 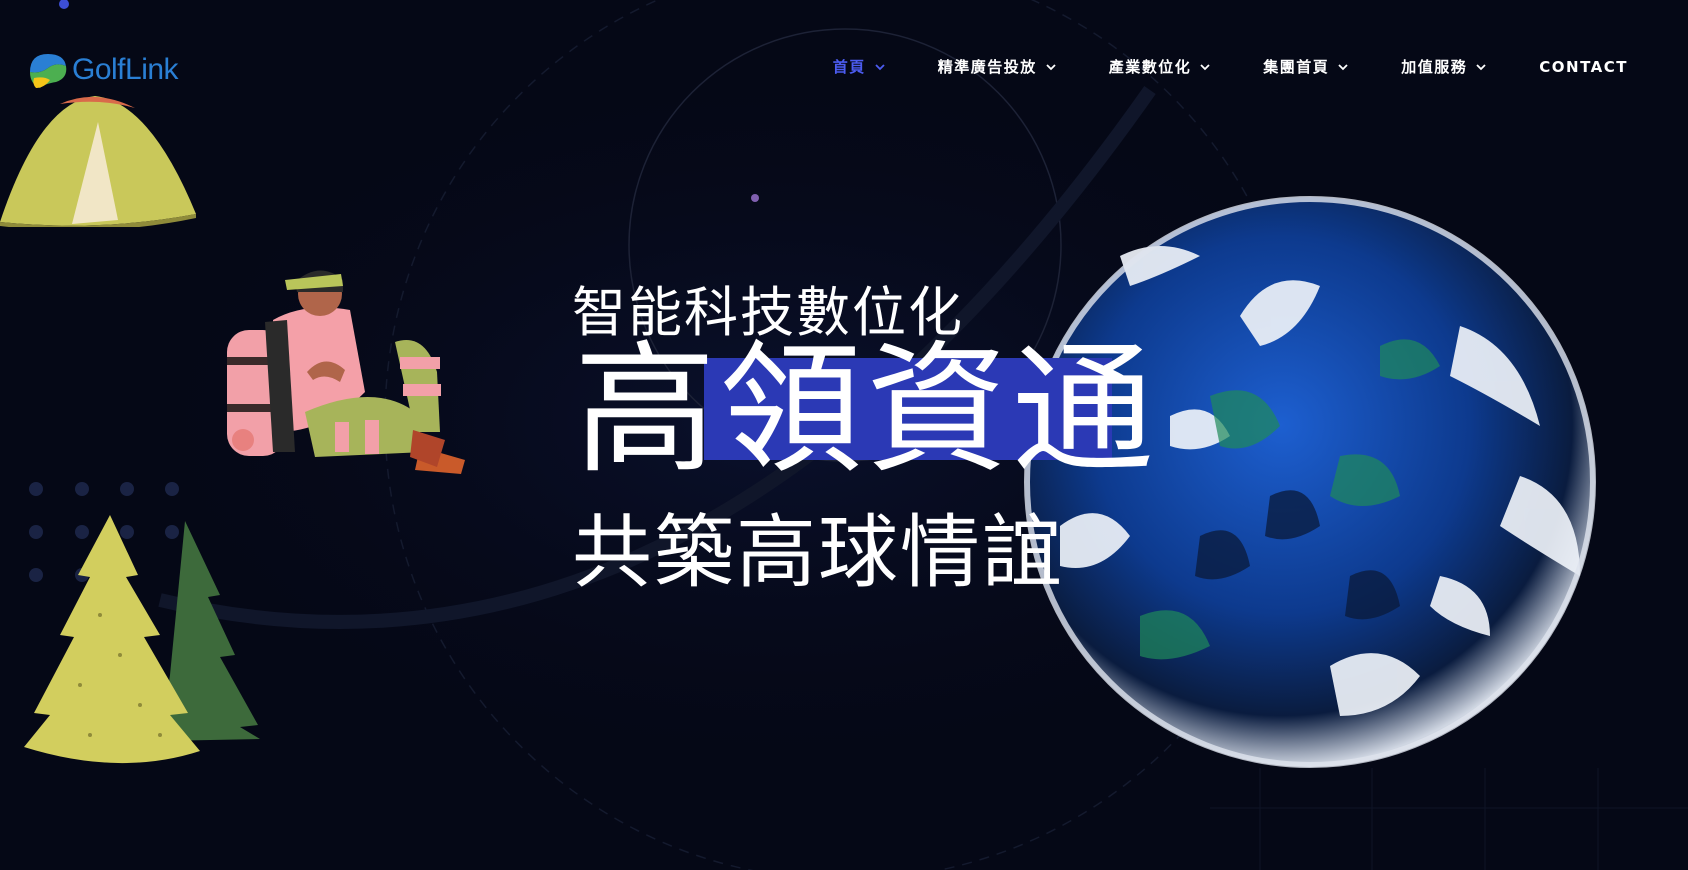 I want to click on nav-item-industry-digitalization: 產業數位化, so click(x=1160, y=66).